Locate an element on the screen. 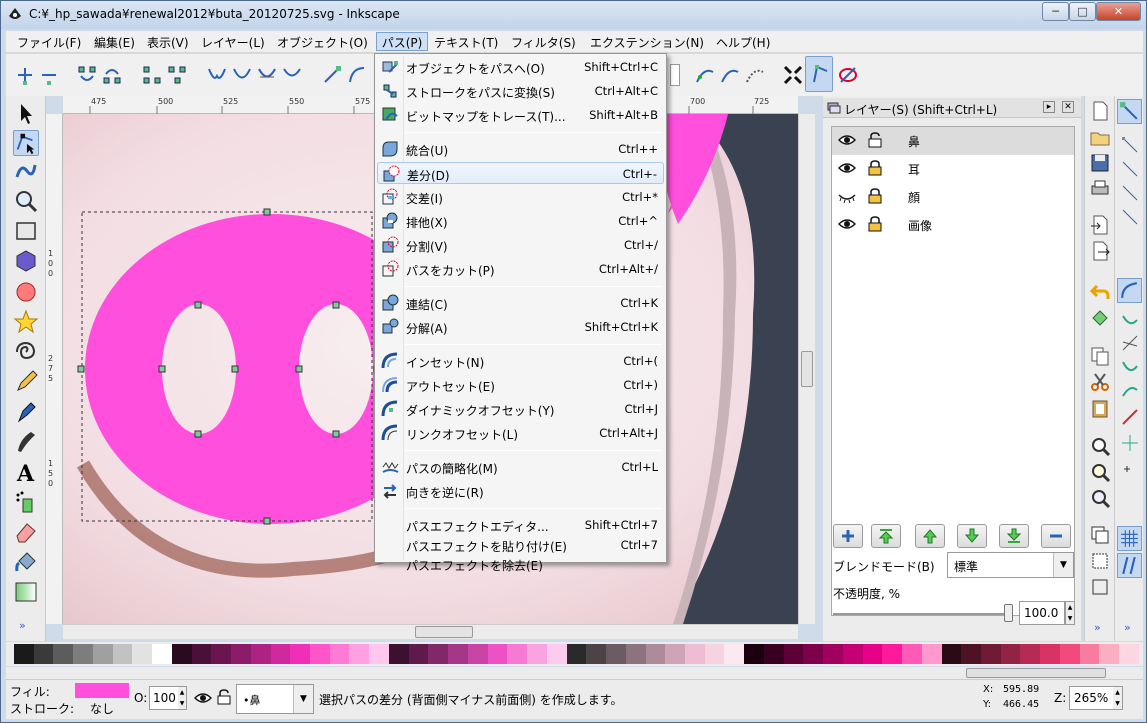 The height and width of the screenshot is (723, 1147). path-menu-item: 交差(I) Ctrl+* is located at coordinates (520, 197).